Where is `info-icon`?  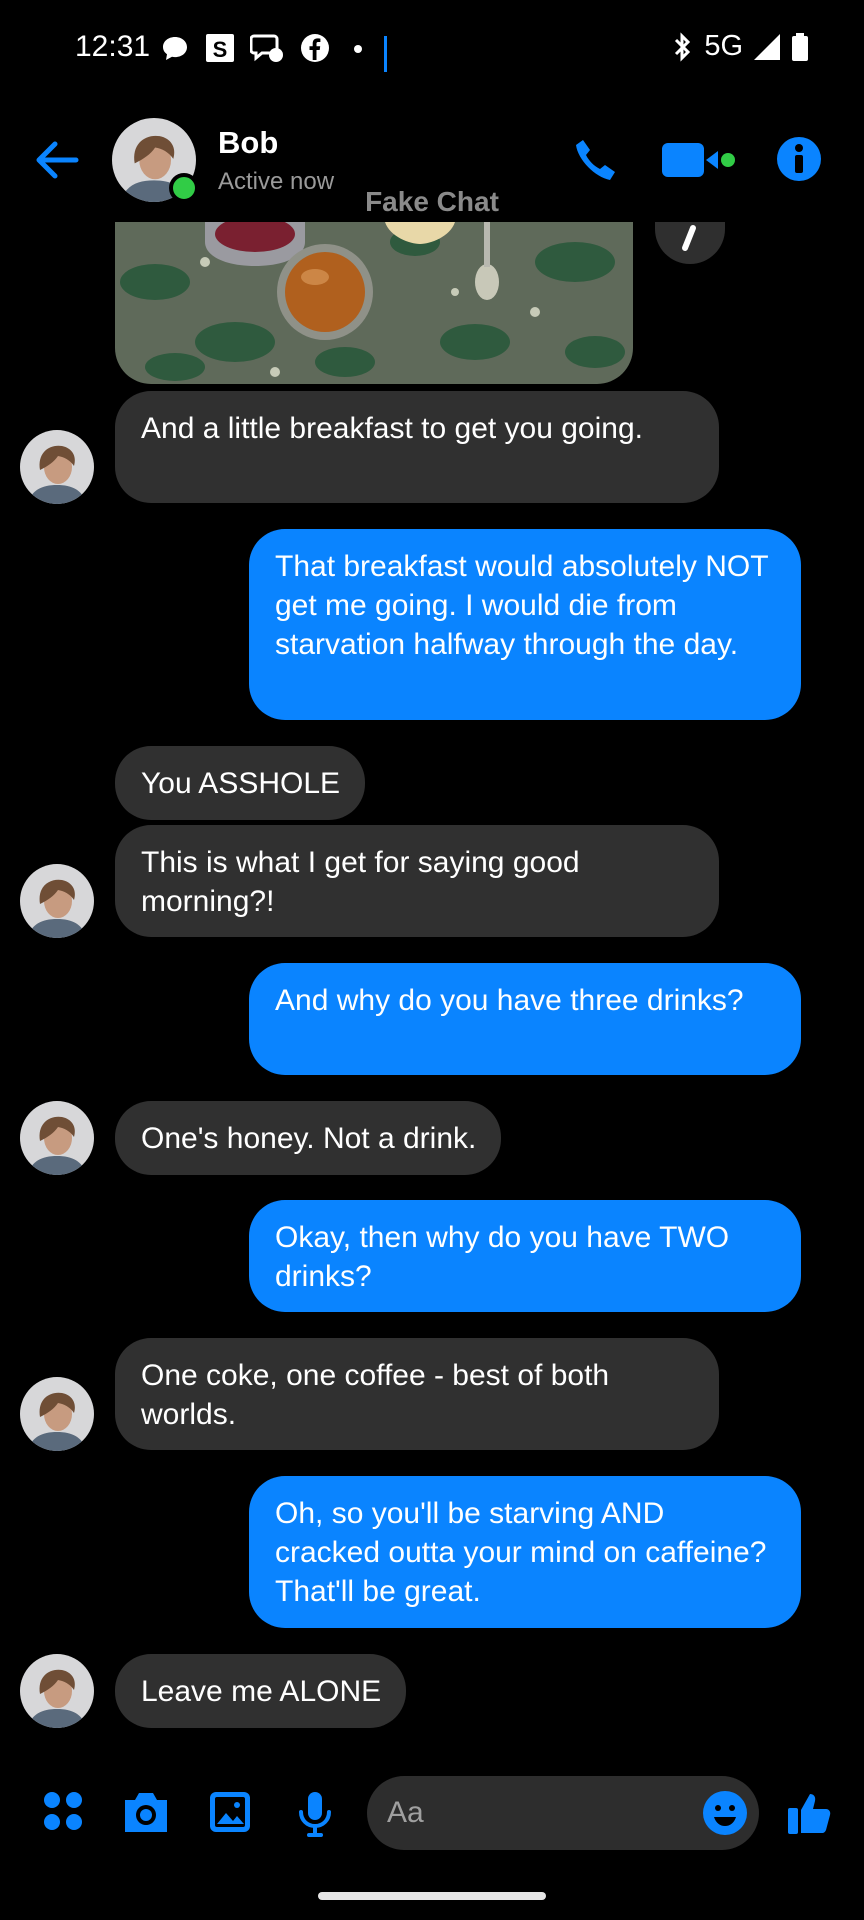
info-icon is located at coordinates (799, 159).